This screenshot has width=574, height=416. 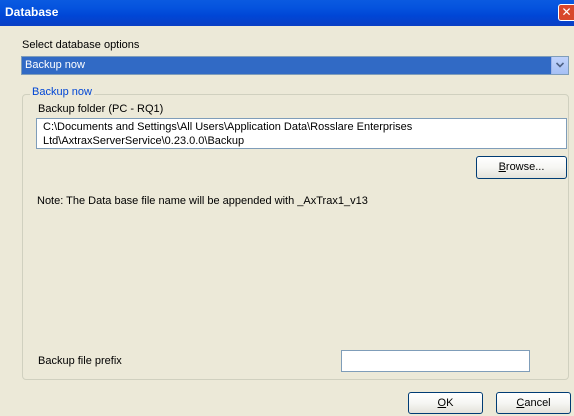 What do you see at coordinates (55, 65) in the screenshot?
I see `dropdown-selected-value: Backup now` at bounding box center [55, 65].